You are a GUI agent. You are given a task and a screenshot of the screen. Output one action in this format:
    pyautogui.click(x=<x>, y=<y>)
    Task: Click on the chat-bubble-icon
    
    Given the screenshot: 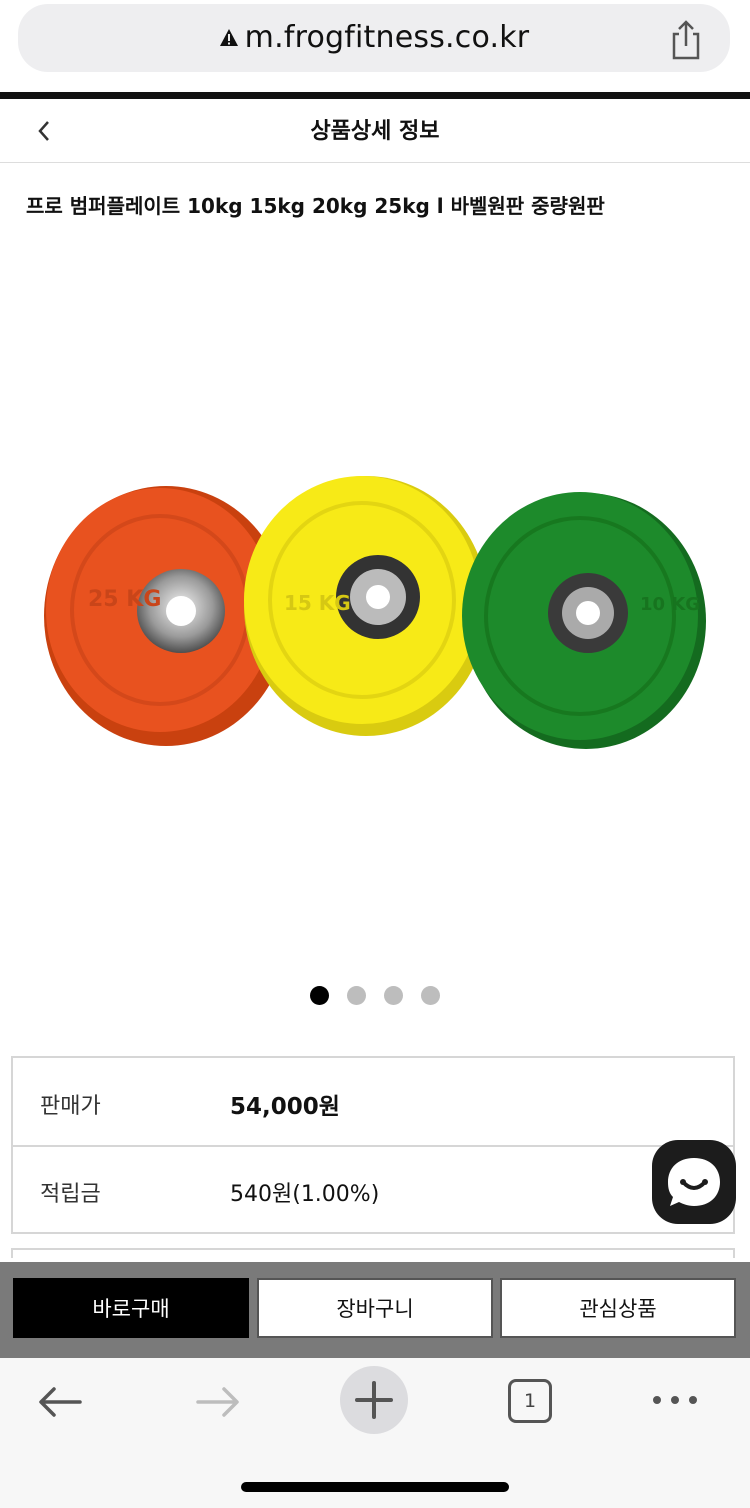 What is the action you would take?
    pyautogui.click(x=694, y=1182)
    